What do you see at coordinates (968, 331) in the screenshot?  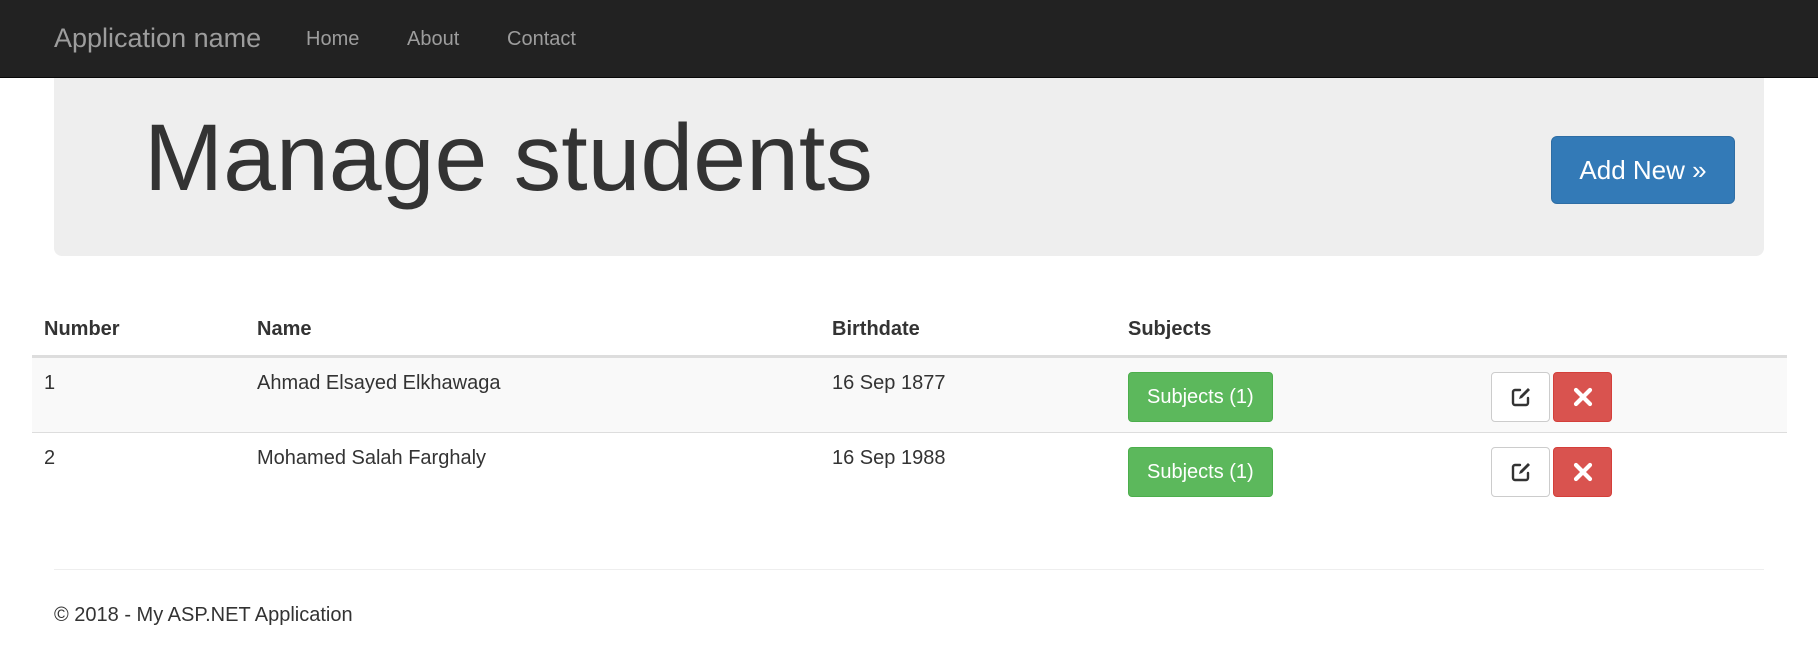 I see `column-header-birthdate: Birthdate` at bounding box center [968, 331].